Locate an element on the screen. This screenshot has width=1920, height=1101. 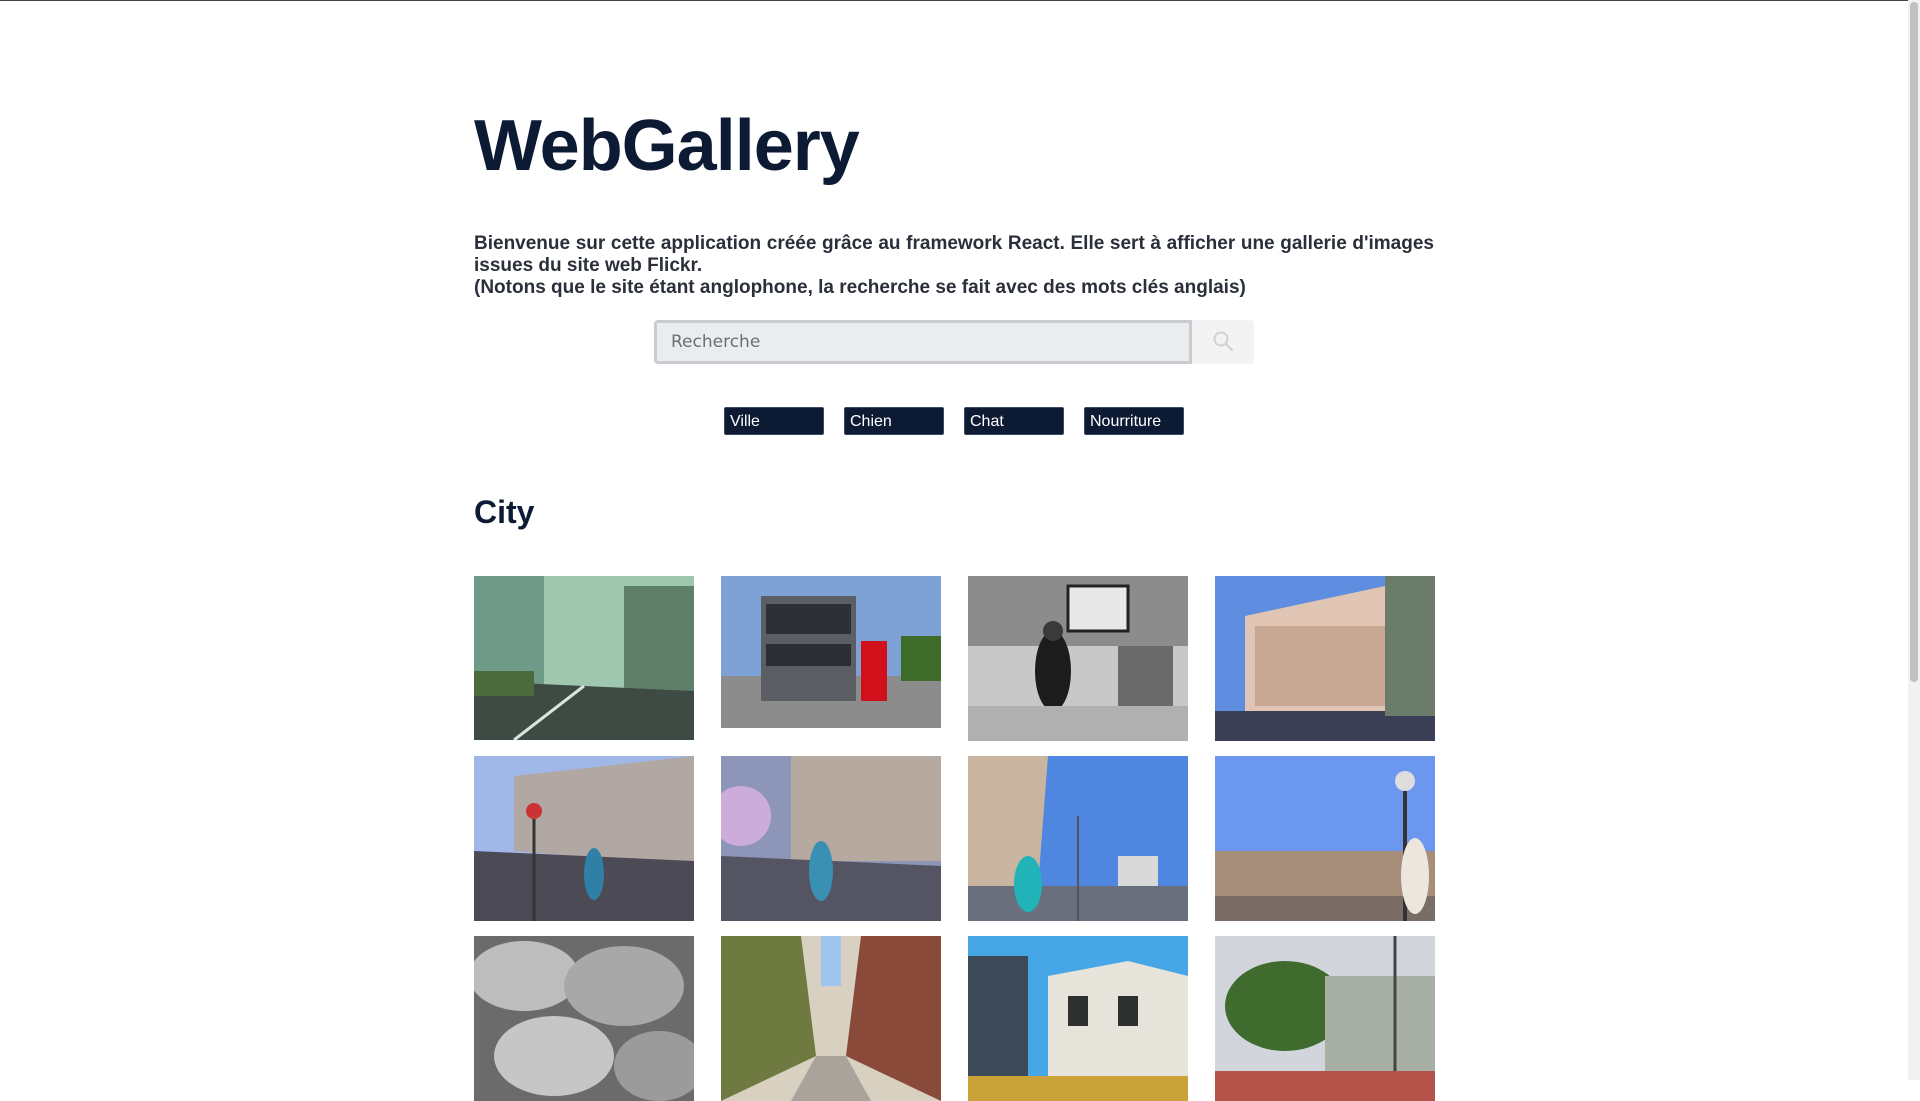
tag-button-ville: Ville is located at coordinates (774, 421).